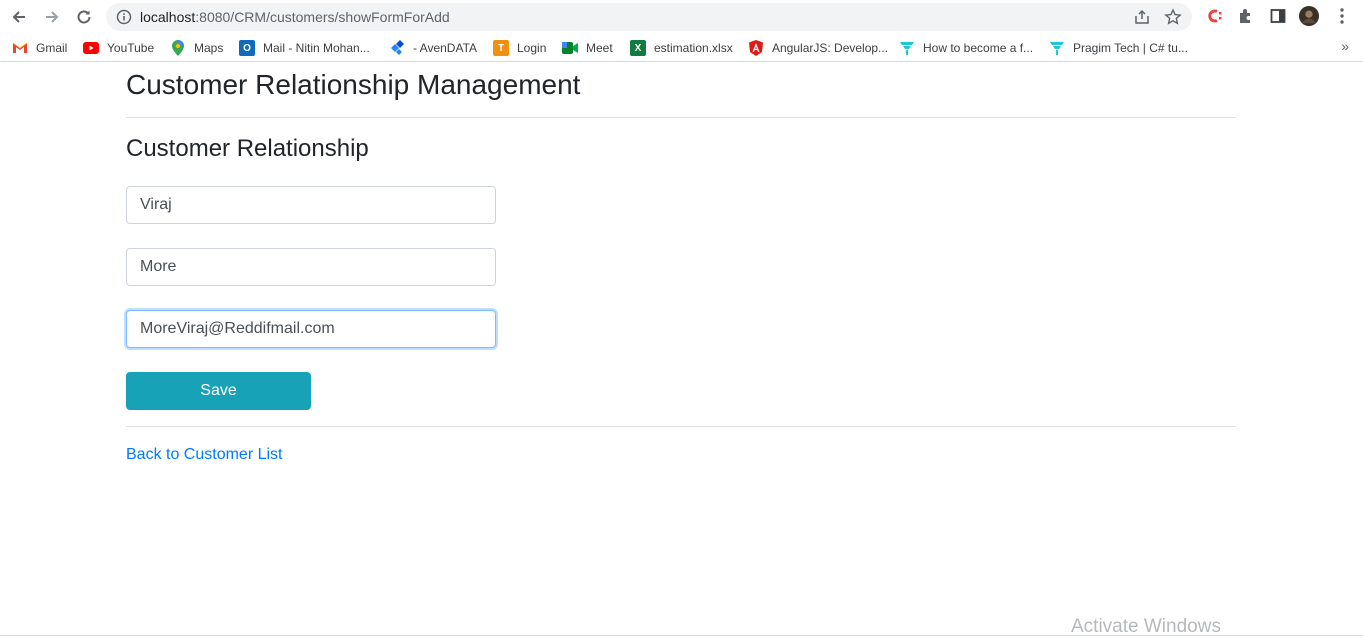 This screenshot has width=1363, height=638. What do you see at coordinates (501, 48) in the screenshot?
I see `login-icon: T` at bounding box center [501, 48].